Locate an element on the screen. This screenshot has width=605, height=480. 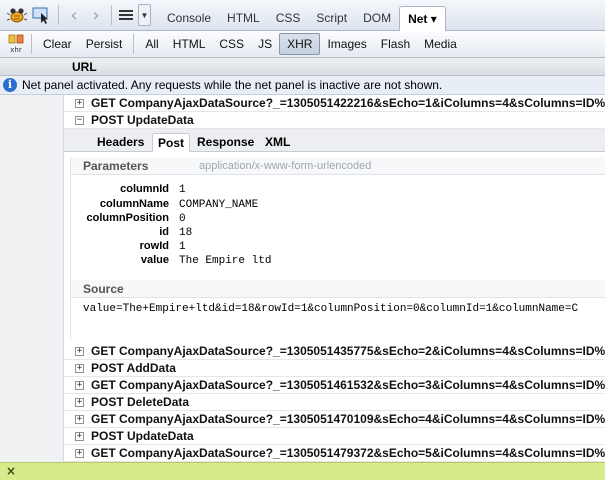
param-value: 0 is located at coordinates (182, 219).